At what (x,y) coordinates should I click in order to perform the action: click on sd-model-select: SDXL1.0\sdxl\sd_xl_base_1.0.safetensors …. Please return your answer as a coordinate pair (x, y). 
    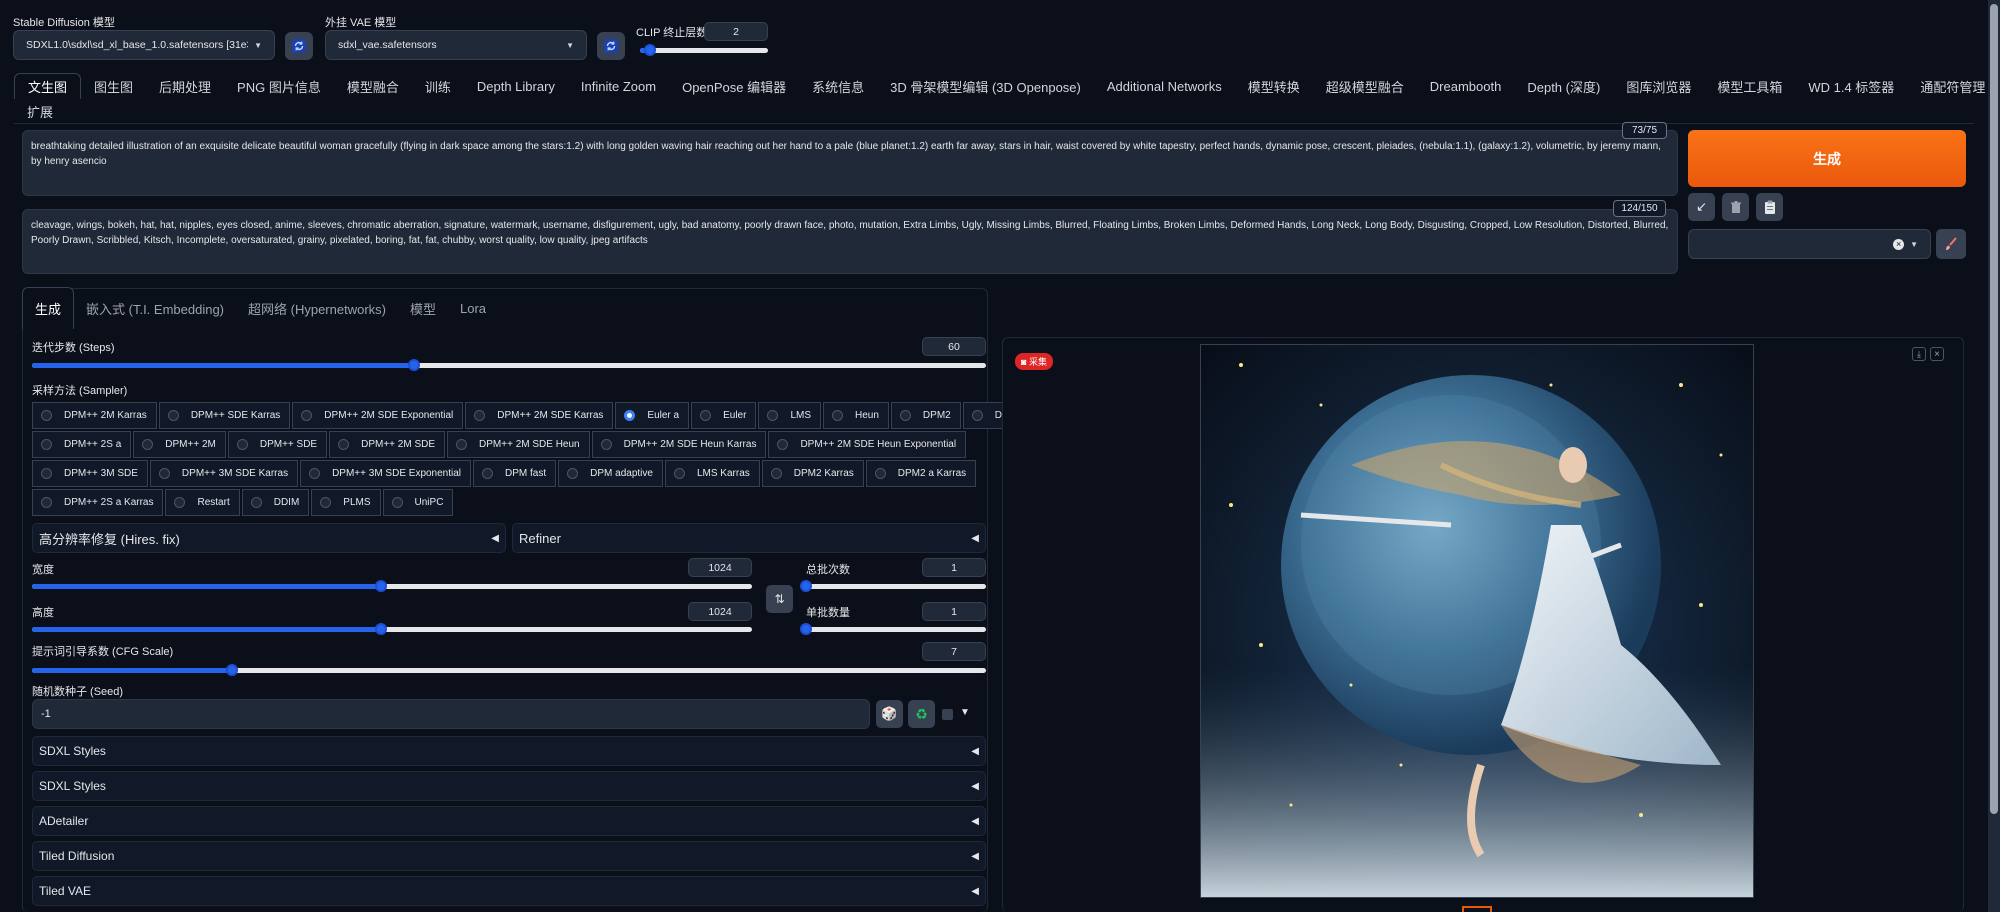
    Looking at the image, I should click on (144, 45).